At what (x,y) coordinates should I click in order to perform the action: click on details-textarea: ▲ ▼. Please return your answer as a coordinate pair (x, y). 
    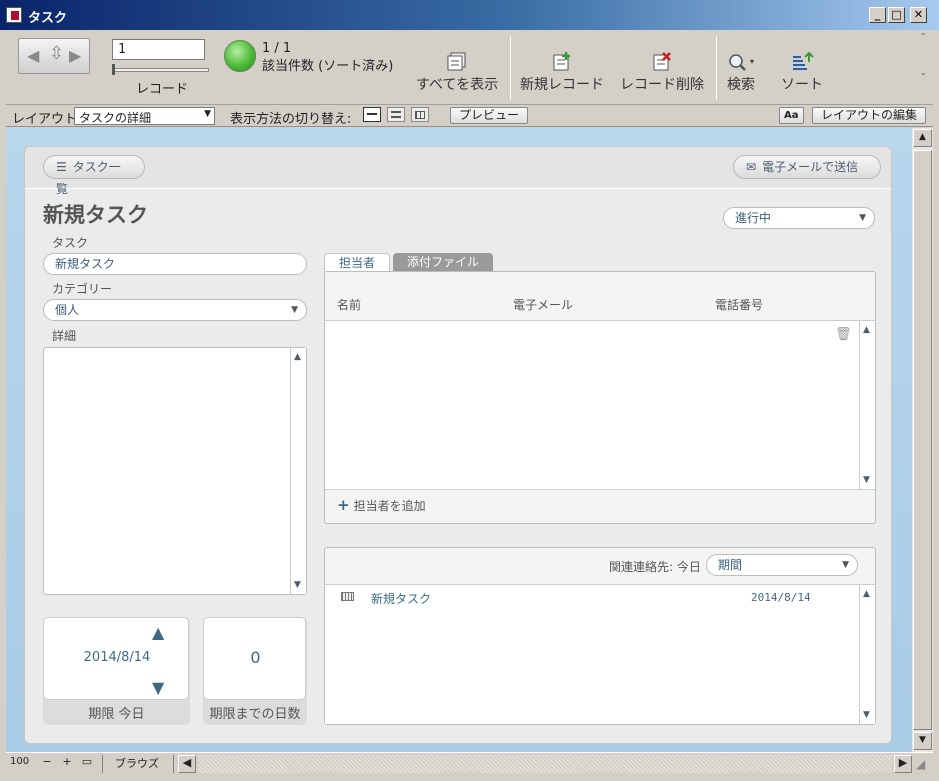
    Looking at the image, I should click on (175, 471).